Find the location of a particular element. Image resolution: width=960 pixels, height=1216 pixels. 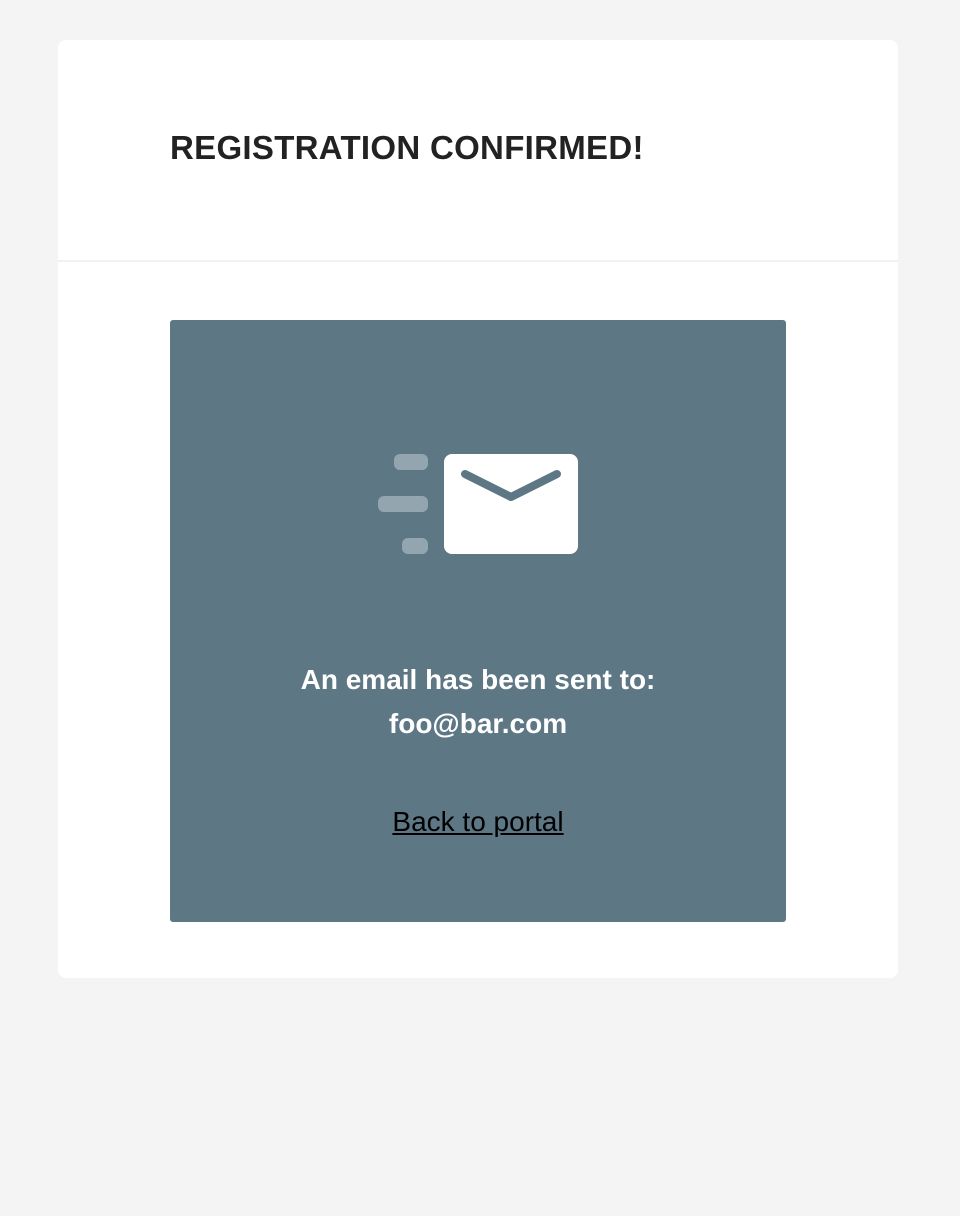

recipient-email: foo@bar.com is located at coordinates (478, 723).